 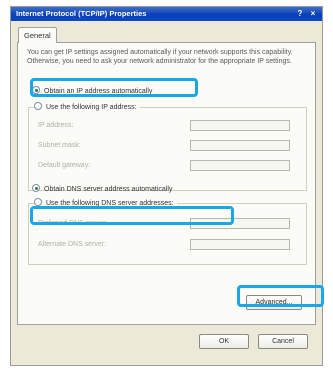 I want to click on subnet-mask-row: Subnet mask:, so click(x=169, y=146).